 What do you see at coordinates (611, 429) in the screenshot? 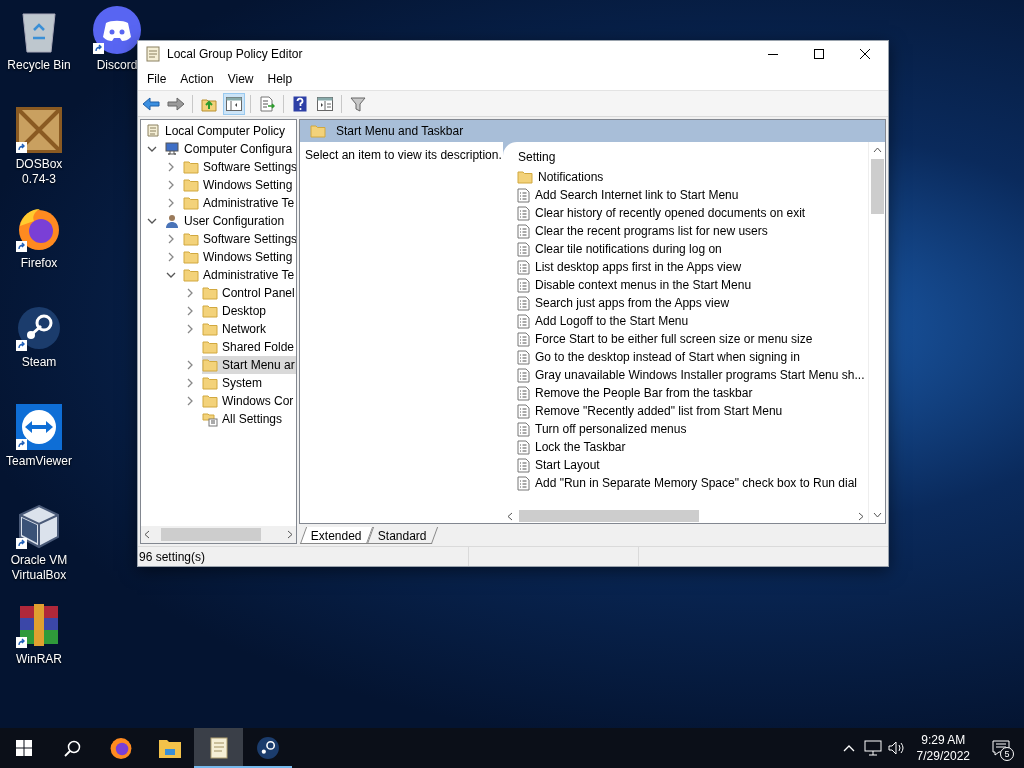
I see `setting-row: Turn off personalized menus` at bounding box center [611, 429].